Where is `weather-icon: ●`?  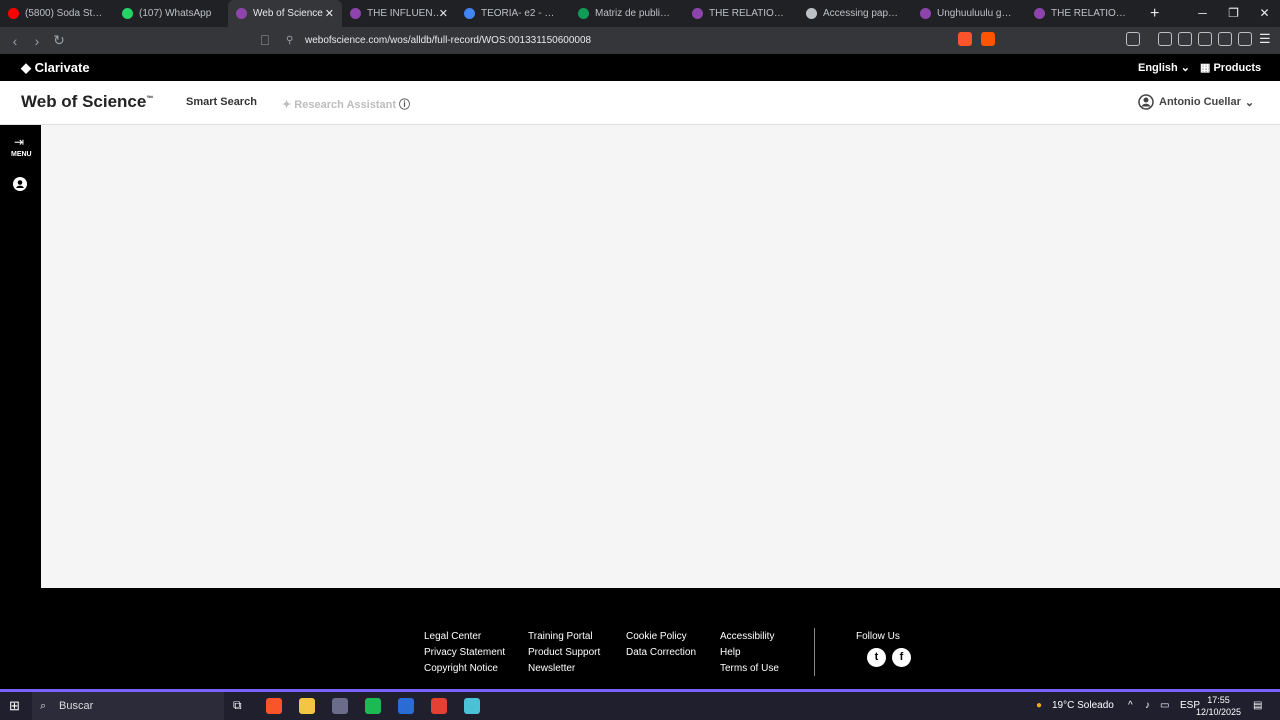 weather-icon: ● is located at coordinates (1039, 706).